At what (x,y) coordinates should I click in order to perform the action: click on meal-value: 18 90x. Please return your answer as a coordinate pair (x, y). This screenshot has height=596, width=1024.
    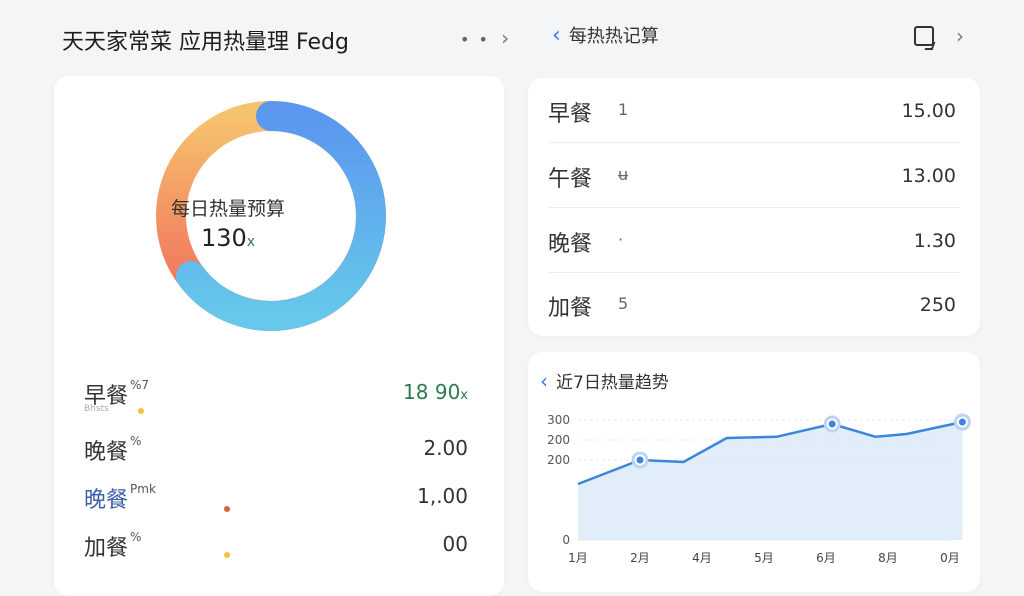
    Looking at the image, I should click on (435, 392).